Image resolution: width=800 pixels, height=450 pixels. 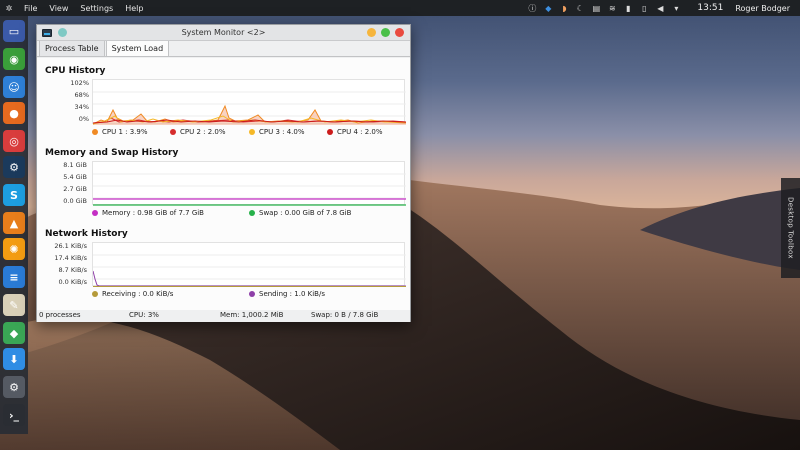 I want to click on memory-ylabel: 0.0 GiB, so click(x=75, y=201).